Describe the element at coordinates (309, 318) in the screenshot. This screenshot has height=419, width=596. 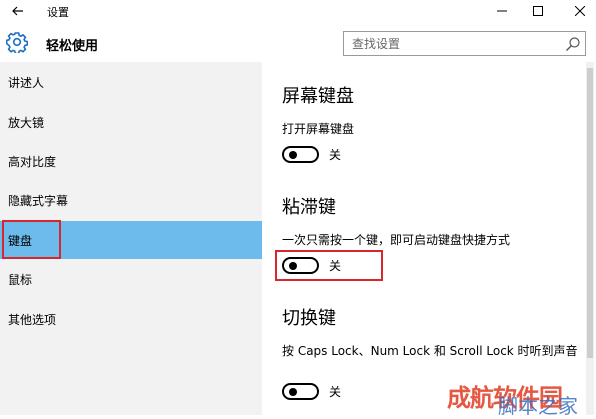
I see `toggle-keys-title: 切换键` at that location.